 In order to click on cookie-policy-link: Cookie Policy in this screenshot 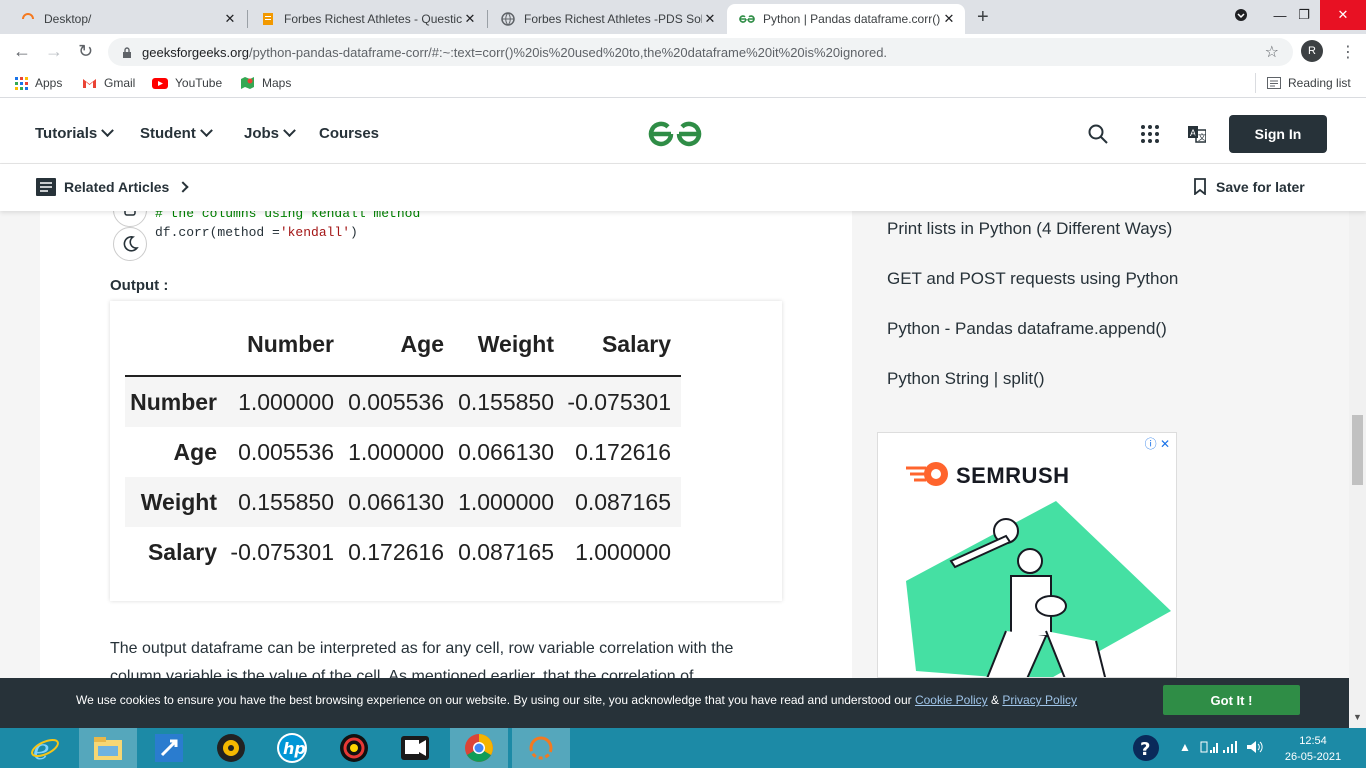, I will do `click(951, 700)`.